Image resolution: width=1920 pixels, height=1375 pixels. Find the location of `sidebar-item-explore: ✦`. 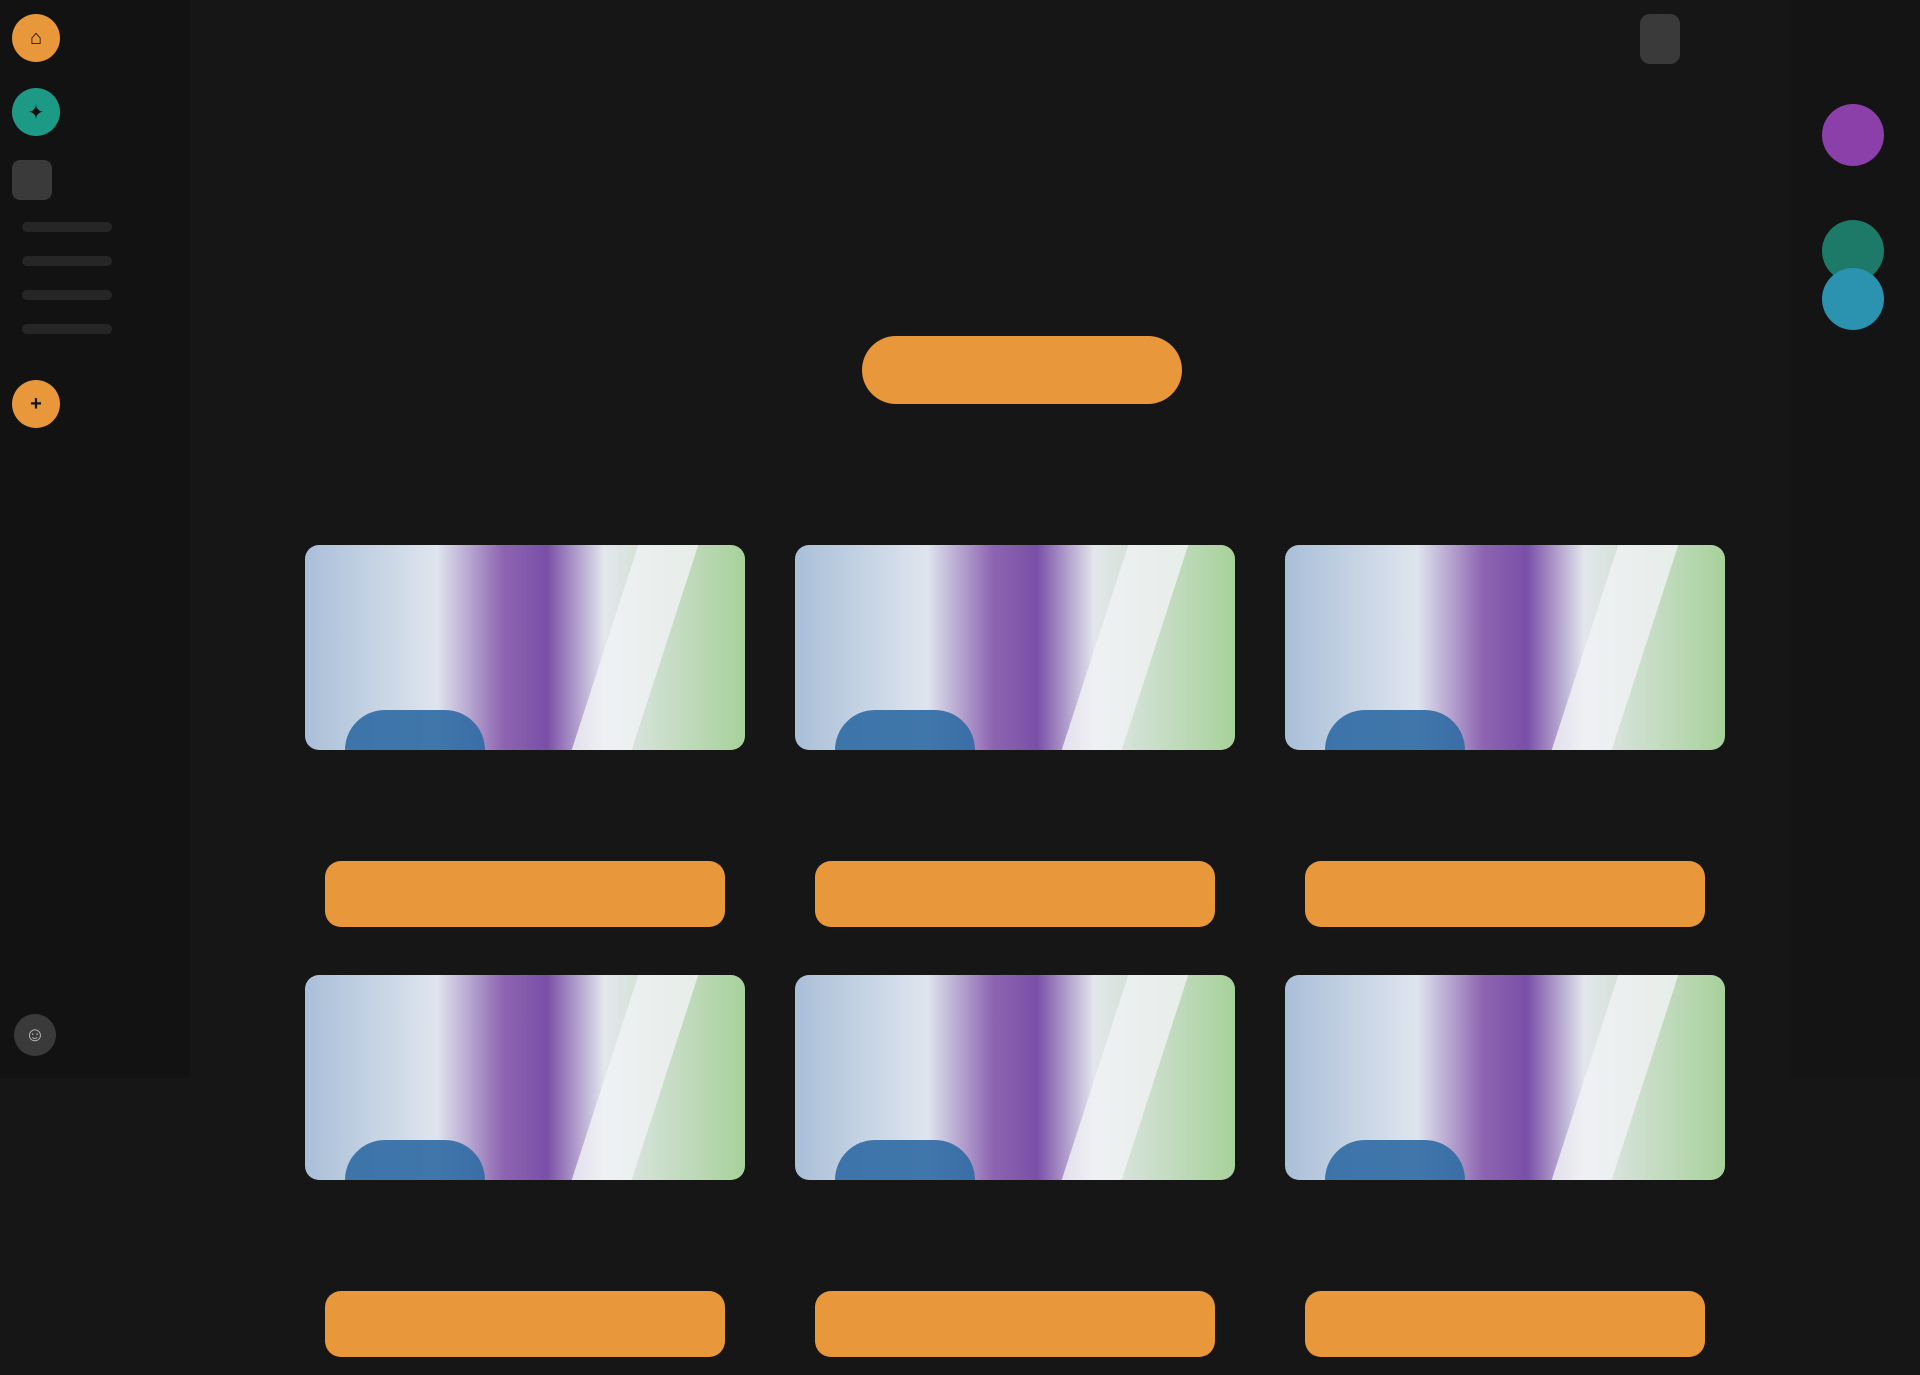

sidebar-item-explore: ✦ is located at coordinates (41, 112).